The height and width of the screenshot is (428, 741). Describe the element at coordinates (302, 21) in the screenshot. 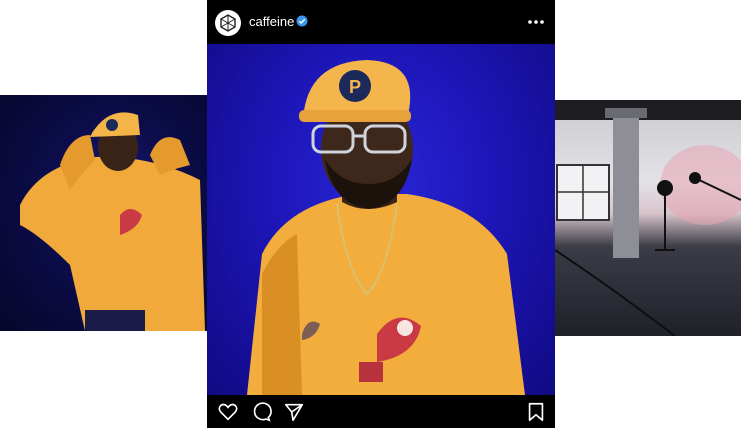

I see `verified-badge-icon` at that location.